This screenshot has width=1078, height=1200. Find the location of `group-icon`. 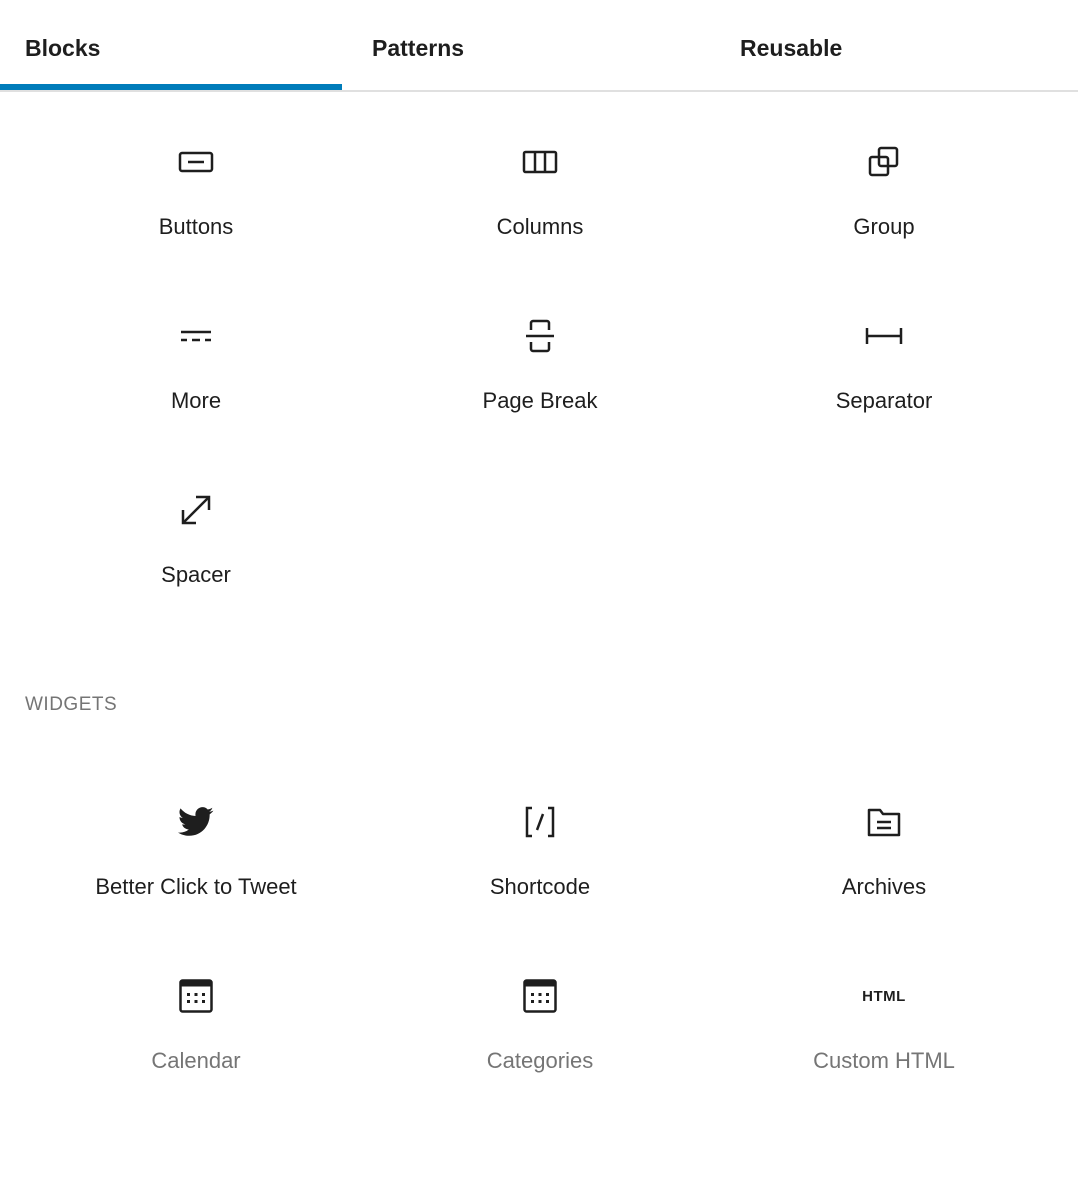

group-icon is located at coordinates (884, 162).